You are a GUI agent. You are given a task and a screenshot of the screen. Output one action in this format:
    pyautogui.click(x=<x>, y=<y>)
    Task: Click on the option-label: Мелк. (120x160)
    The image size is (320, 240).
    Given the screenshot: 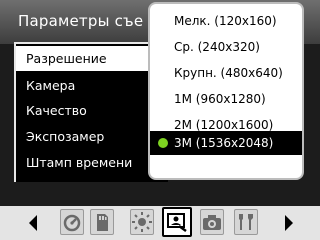 What is the action you would take?
    pyautogui.click(x=225, y=21)
    